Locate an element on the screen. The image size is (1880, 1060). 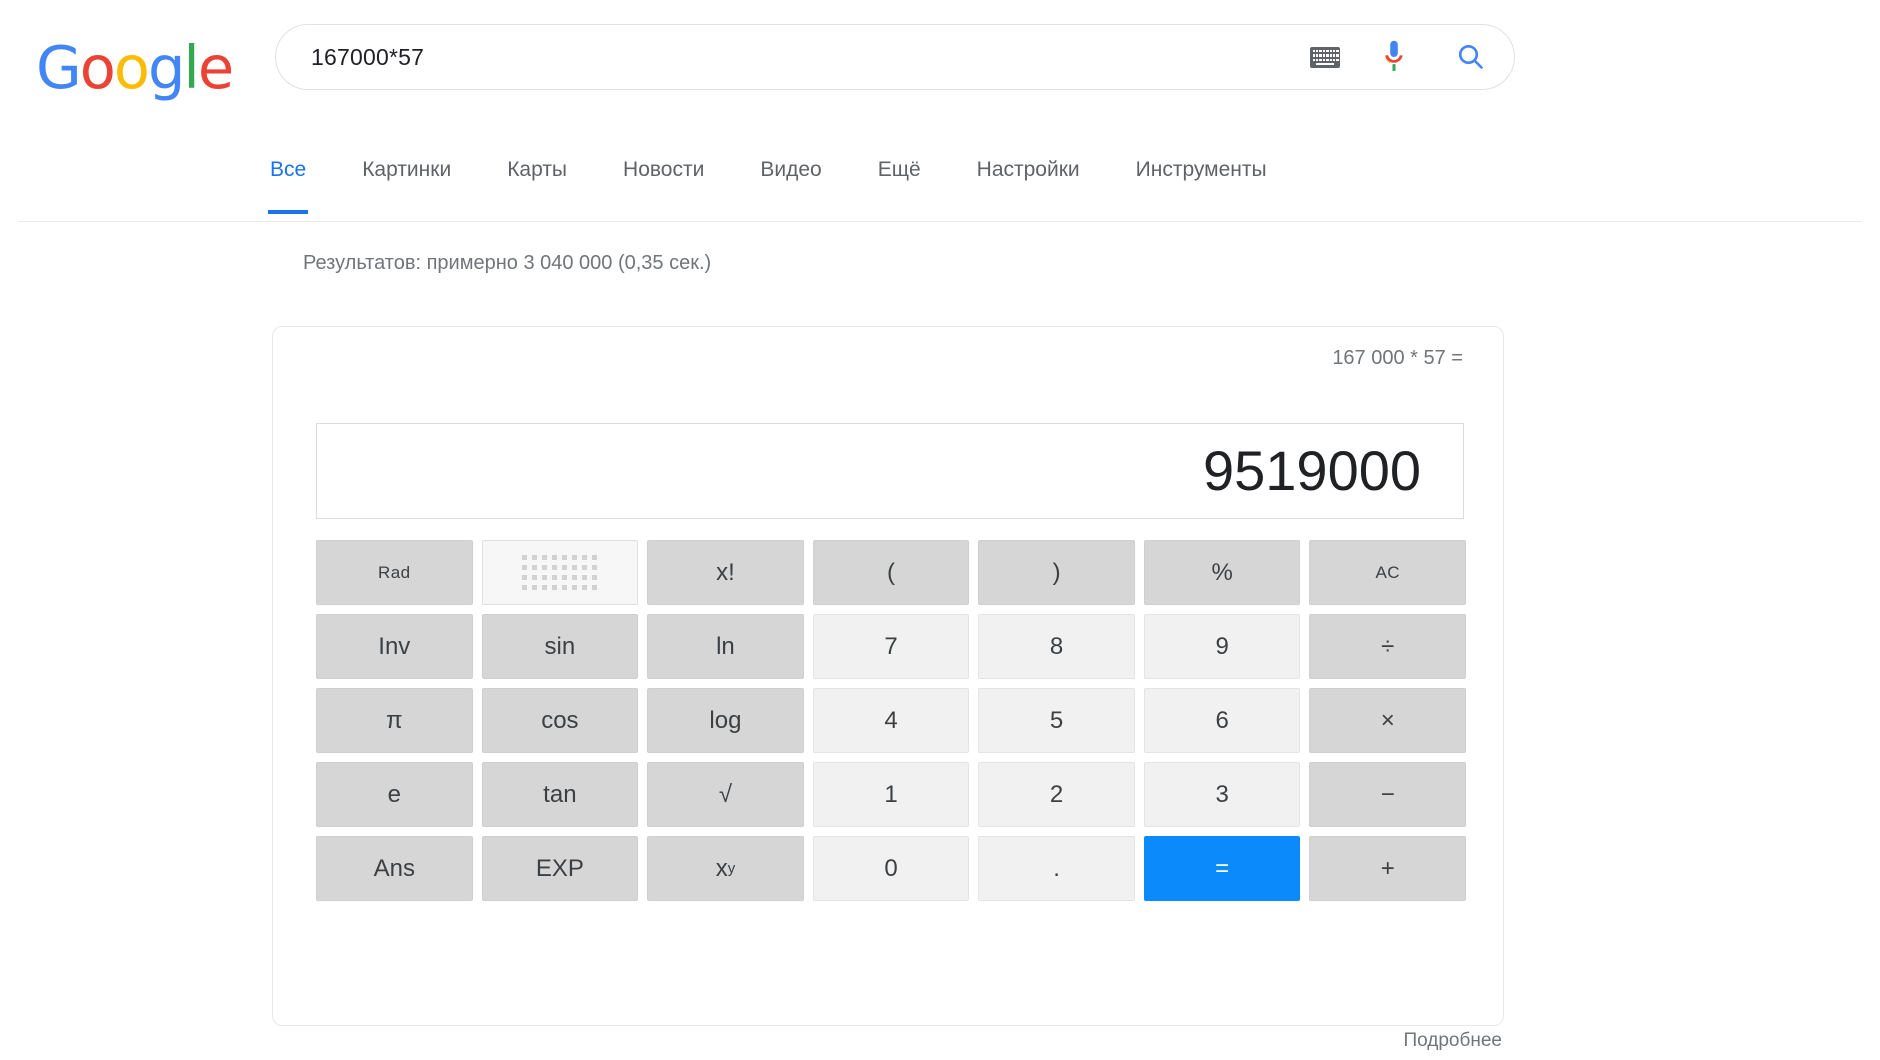
key-pi: π is located at coordinates (394, 720).